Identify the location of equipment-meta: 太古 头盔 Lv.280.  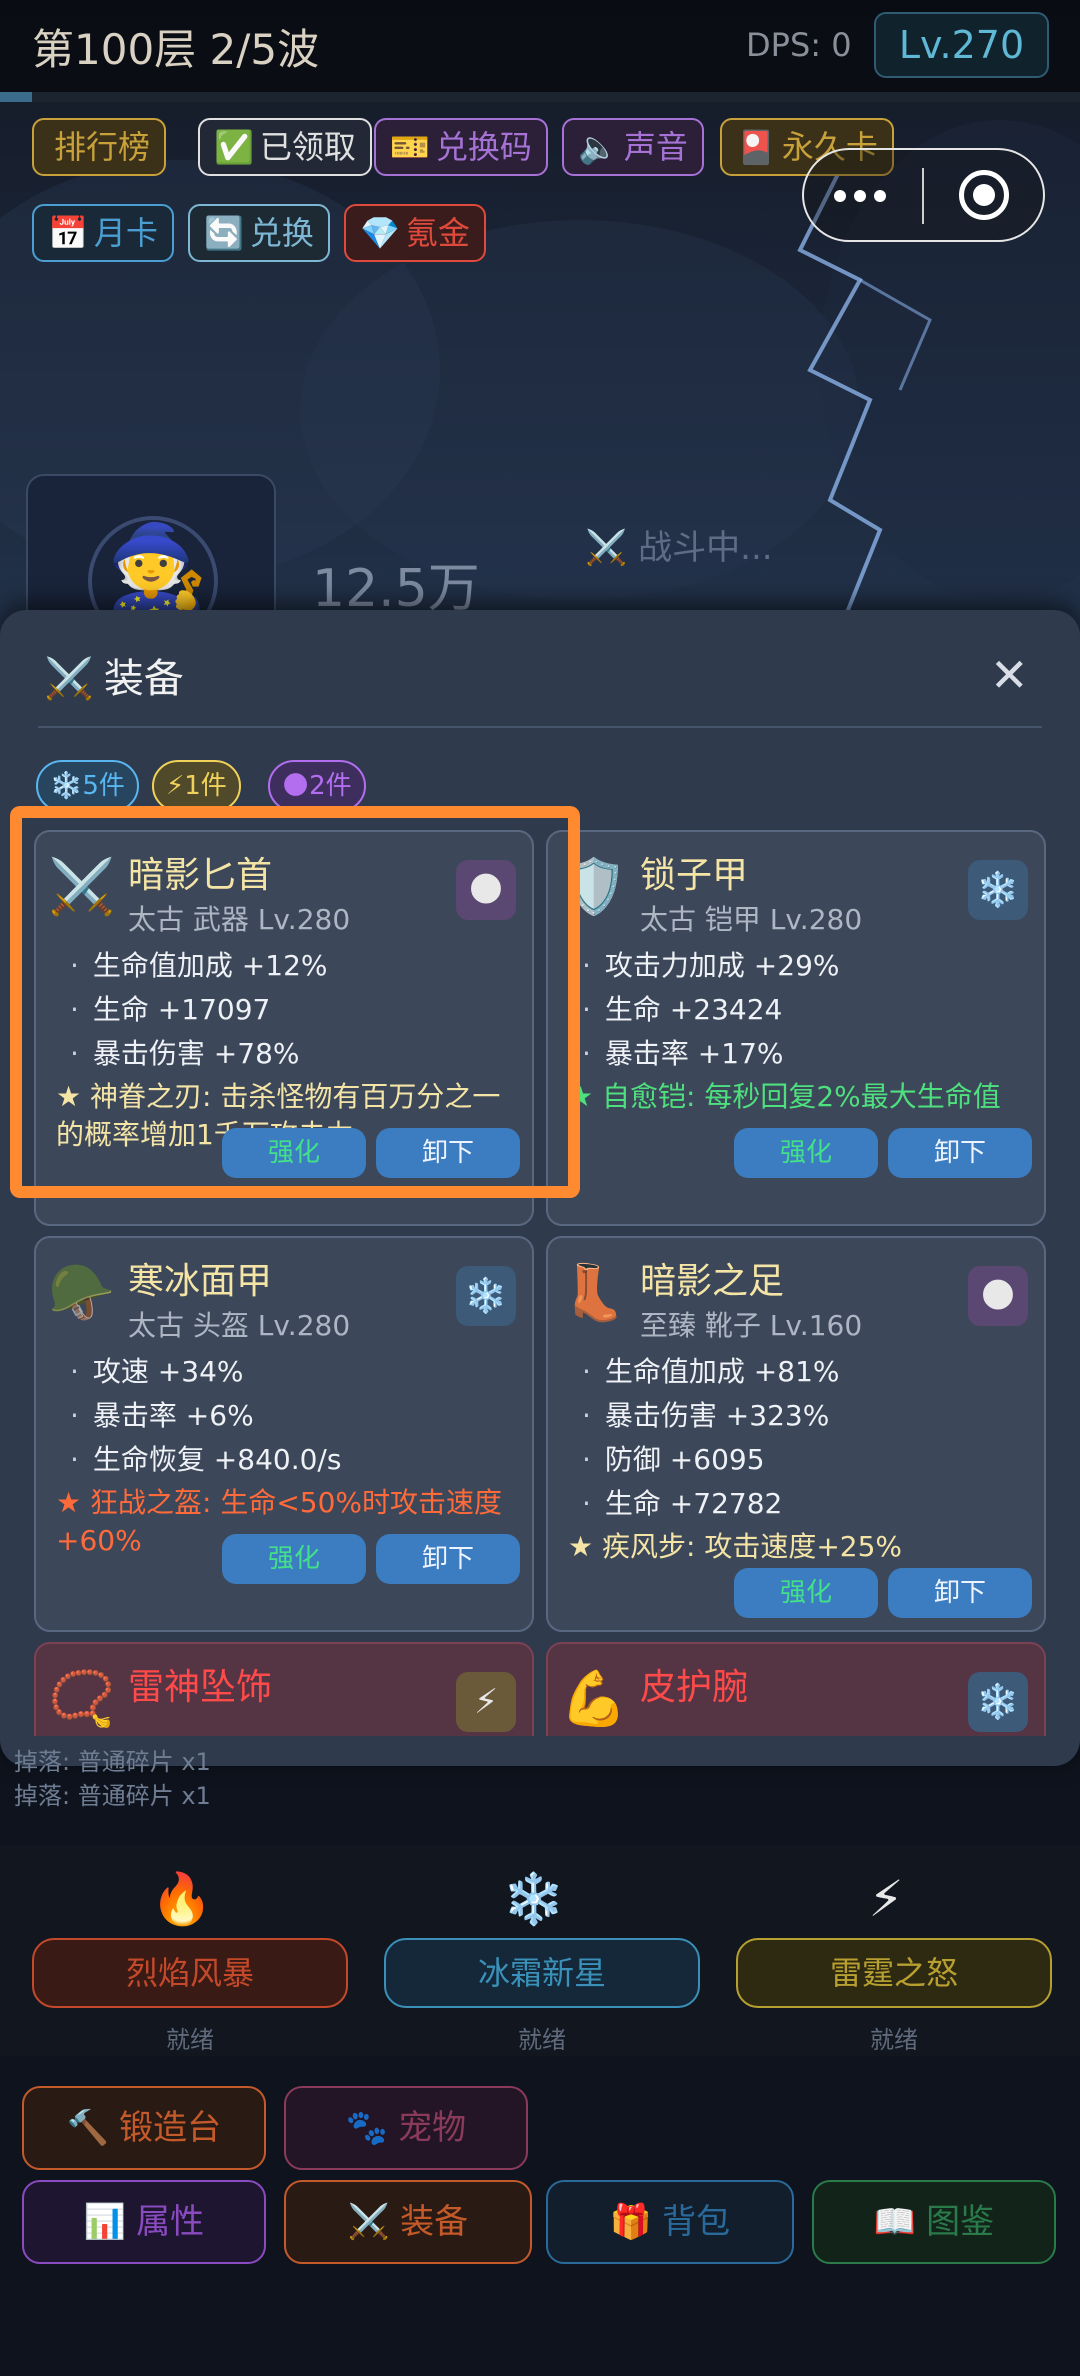
(239, 1325).